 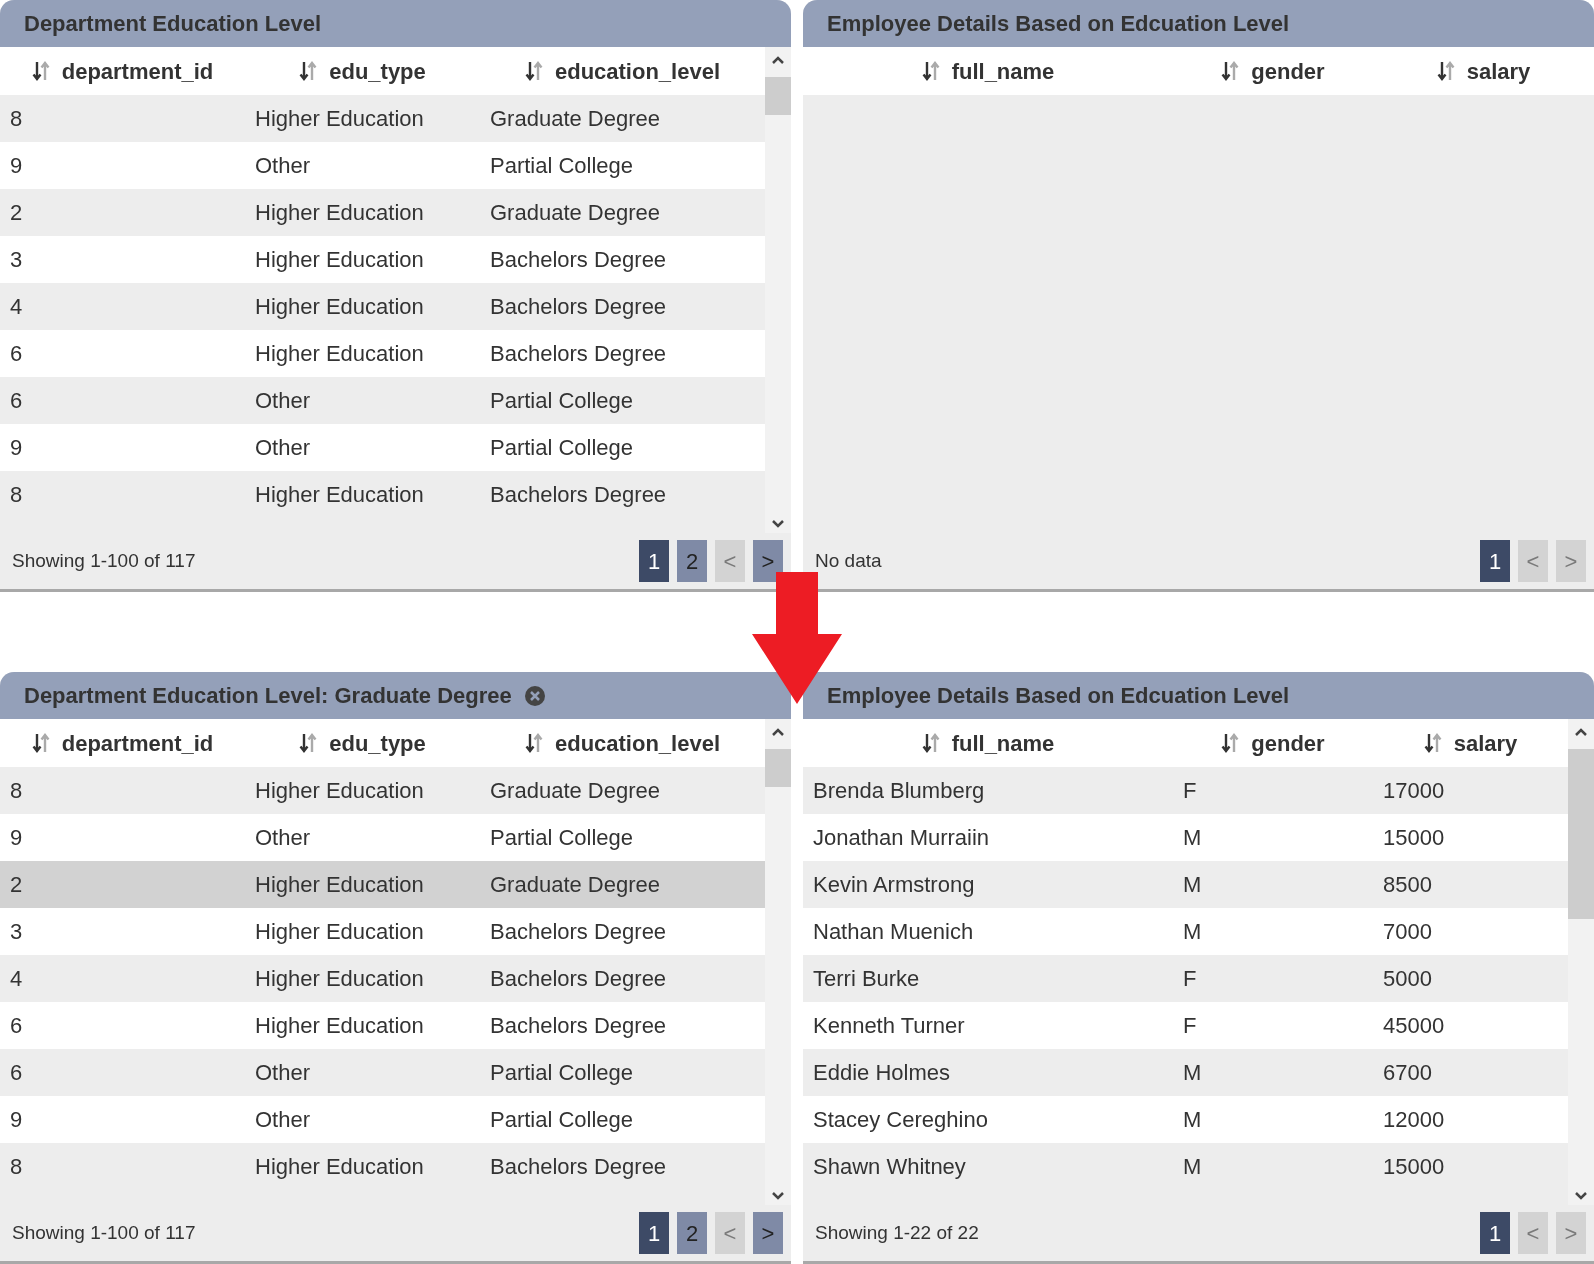 I want to click on table-cell-text: Nathan Muenich, so click(x=893, y=932).